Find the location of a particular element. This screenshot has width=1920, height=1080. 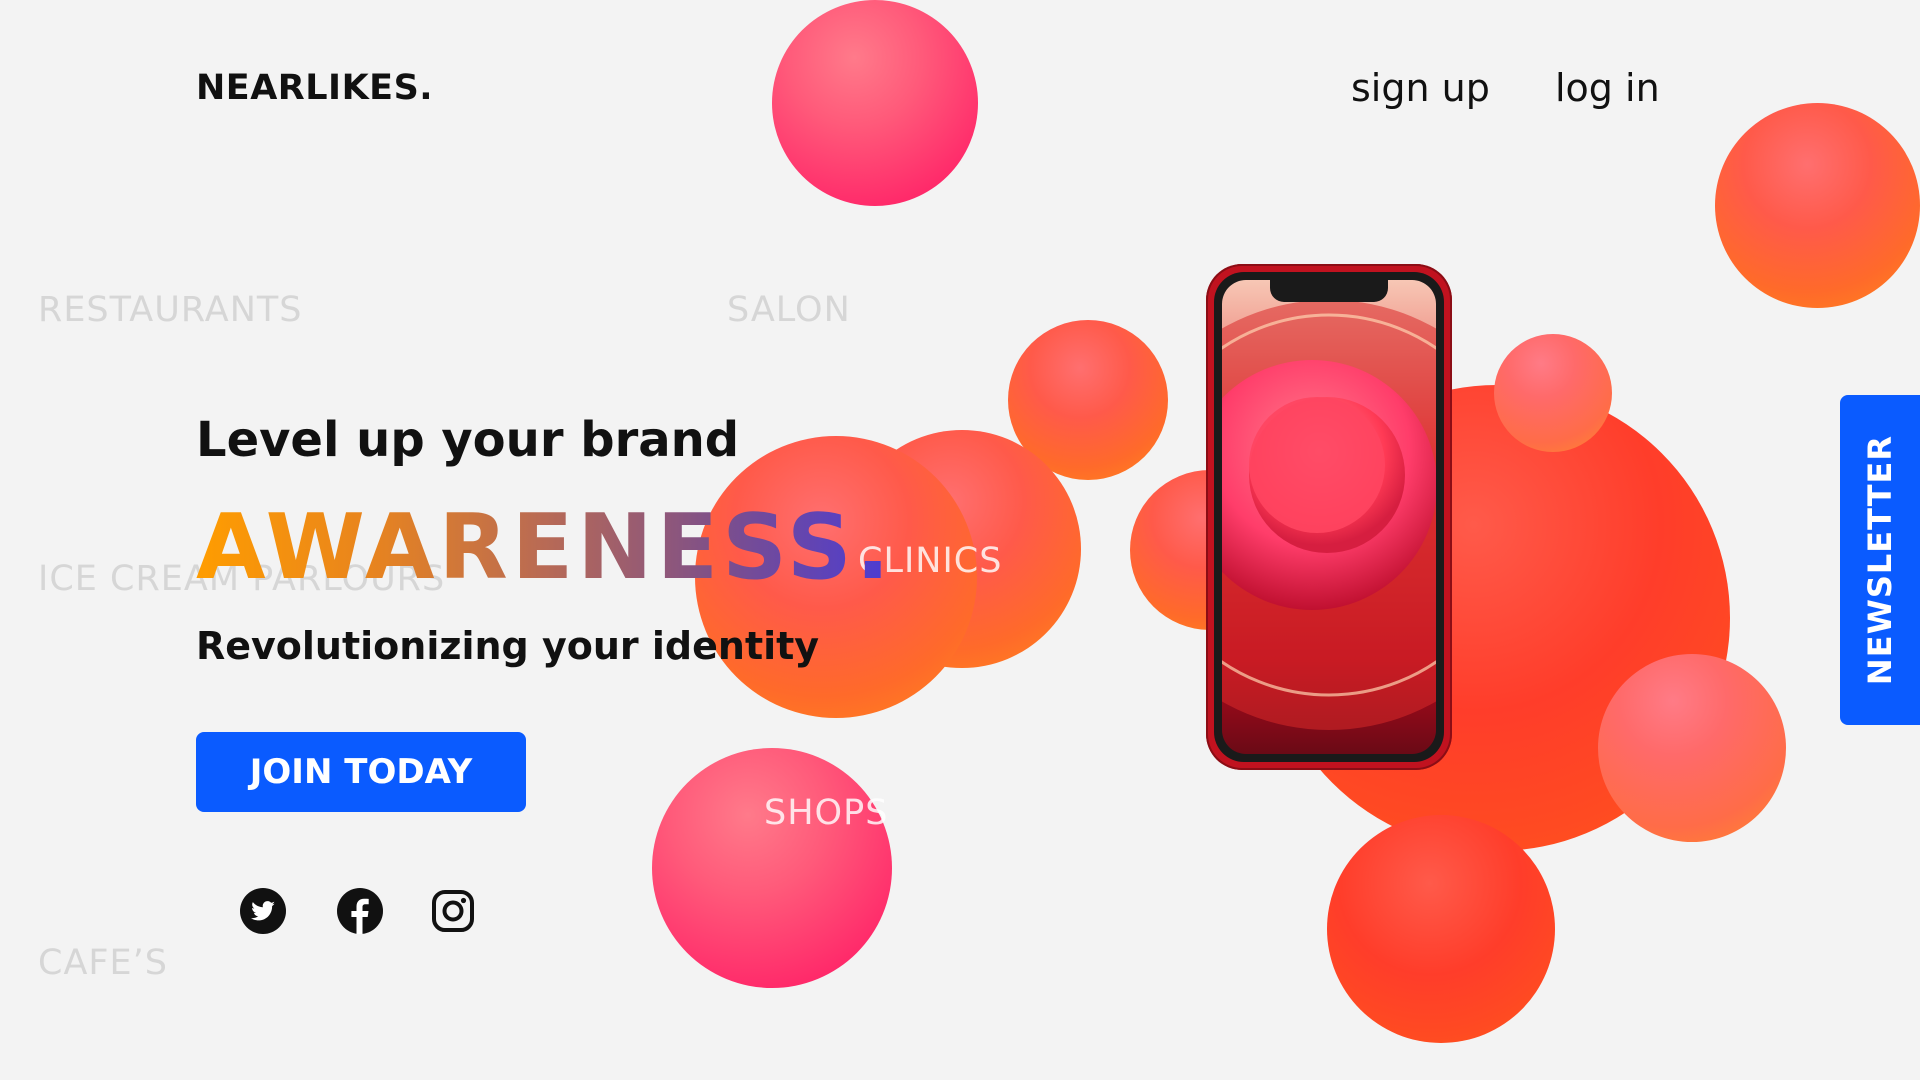

hero-subheadline: Revolutionizing your identity is located at coordinates (508, 646).